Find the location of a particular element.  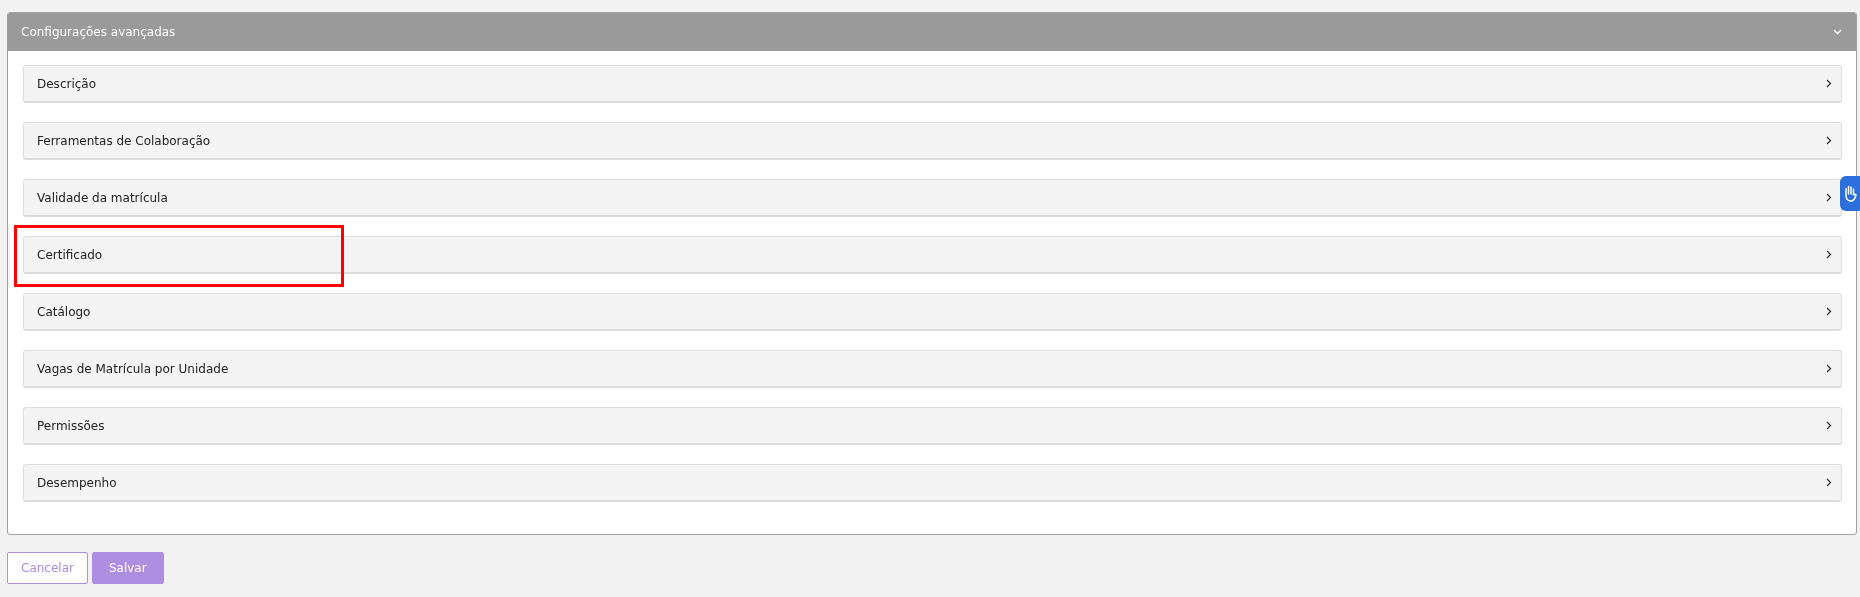

section-title: Ferramentas de Colaboração is located at coordinates (124, 141).